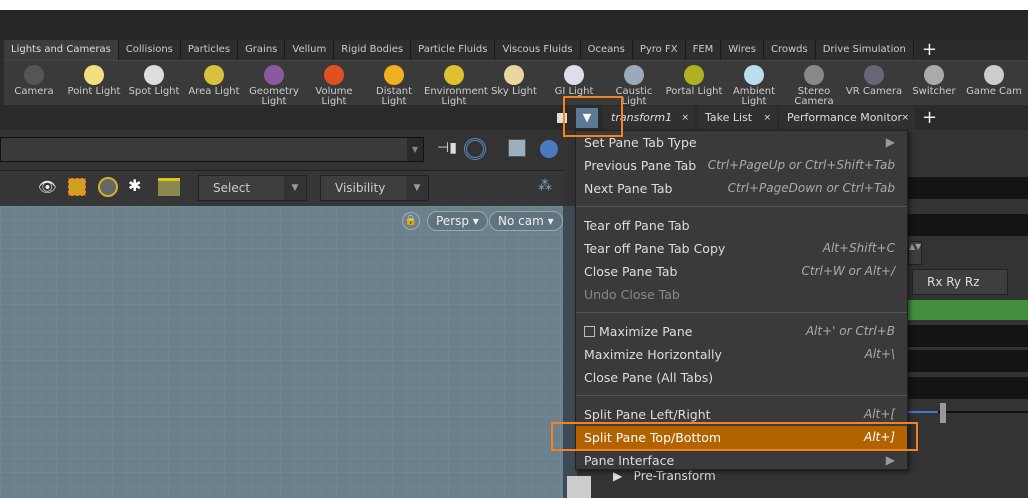 This screenshot has height=498, width=1028. What do you see at coordinates (374, 188) in the screenshot?
I see `visibility-dropdown: Visibility ▼` at bounding box center [374, 188].